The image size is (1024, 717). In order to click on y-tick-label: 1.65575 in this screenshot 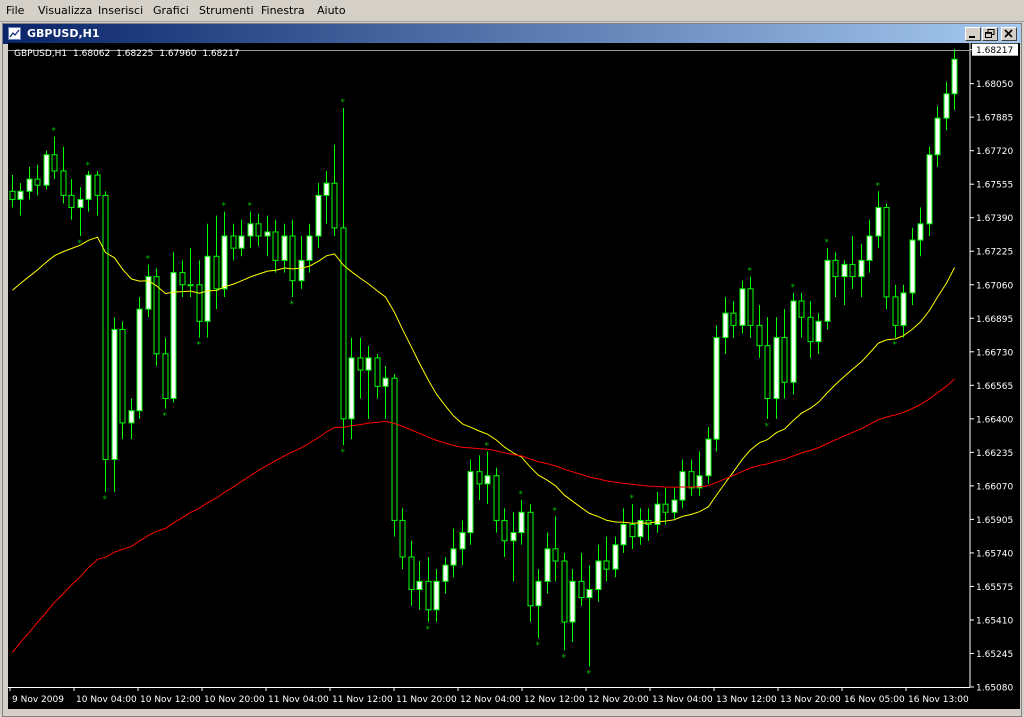, I will do `click(994, 588)`.